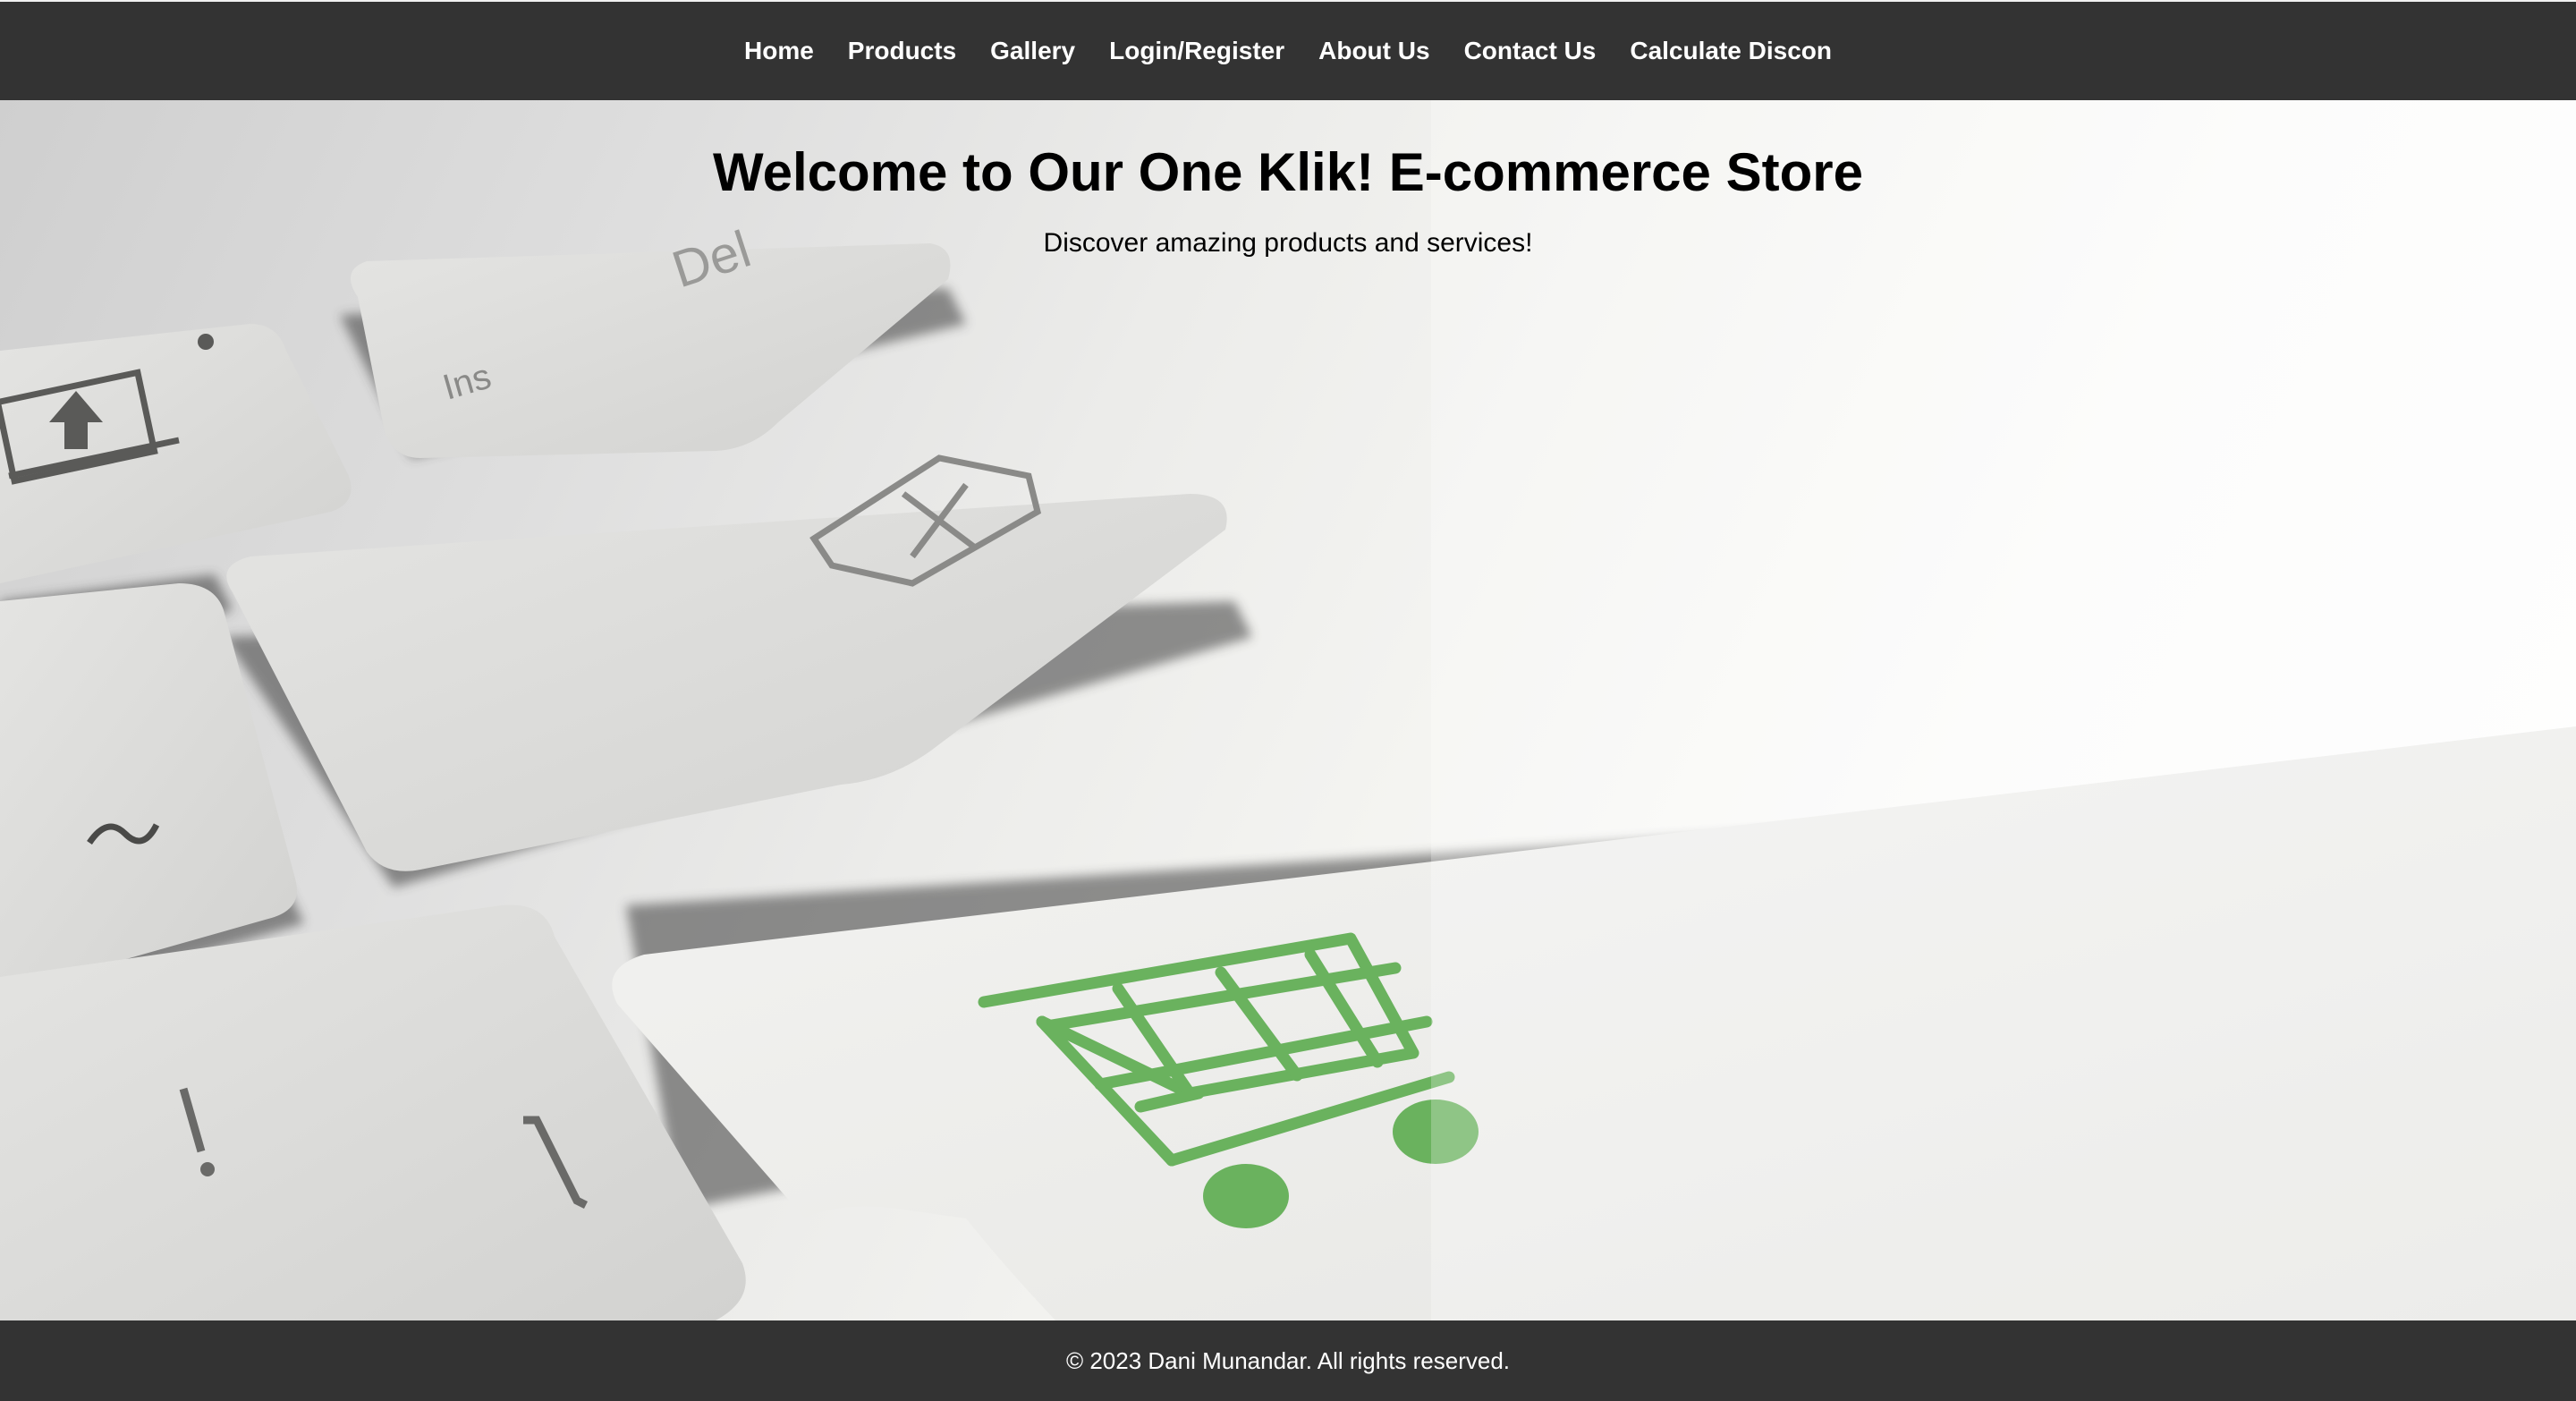  Describe the element at coordinates (1373, 51) in the screenshot. I see `nav-about-us-link: About Us` at that location.